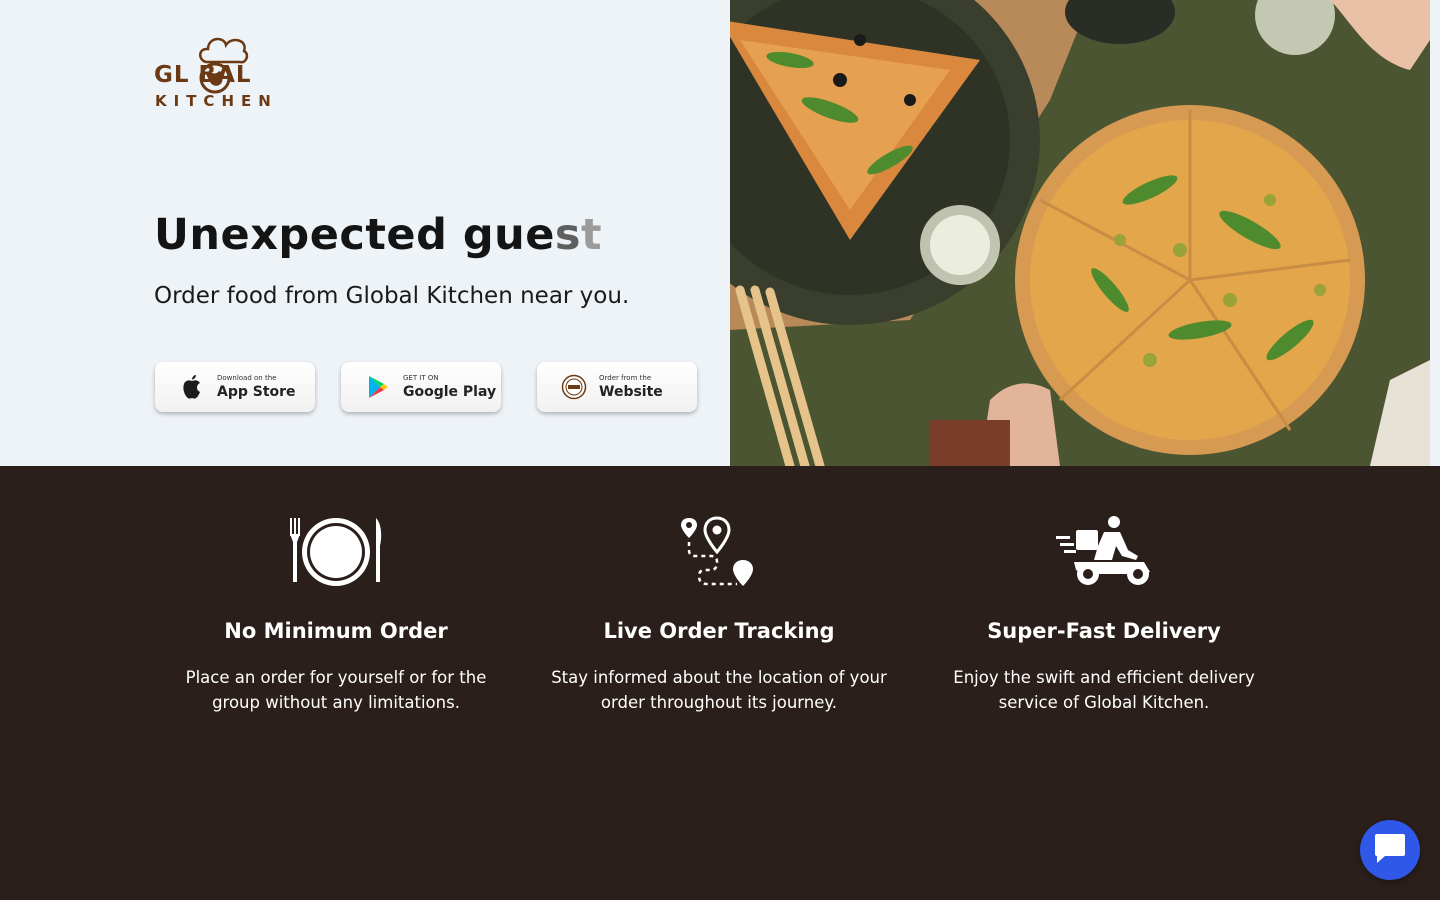 This screenshot has height=900, width=1440. I want to click on app-store-label: Download on the App Store, so click(256, 387).